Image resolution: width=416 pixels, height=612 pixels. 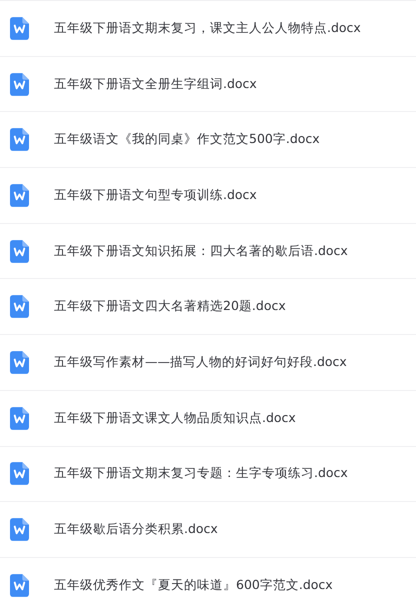 I want to click on file-name: 五年级下册语文课文人物品质知识点.docx, so click(x=175, y=418).